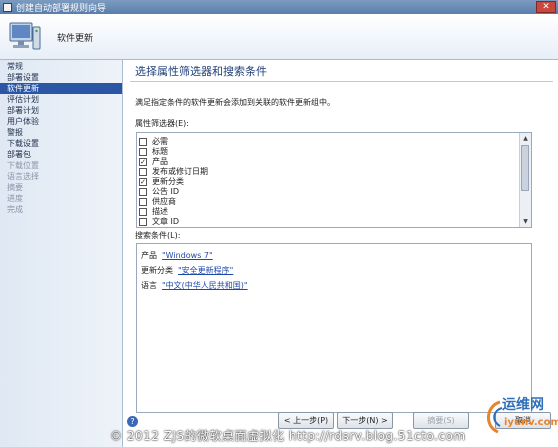 The height and width of the screenshot is (447, 558). What do you see at coordinates (149, 255) in the screenshot?
I see `criteria-label-text: 产品` at bounding box center [149, 255].